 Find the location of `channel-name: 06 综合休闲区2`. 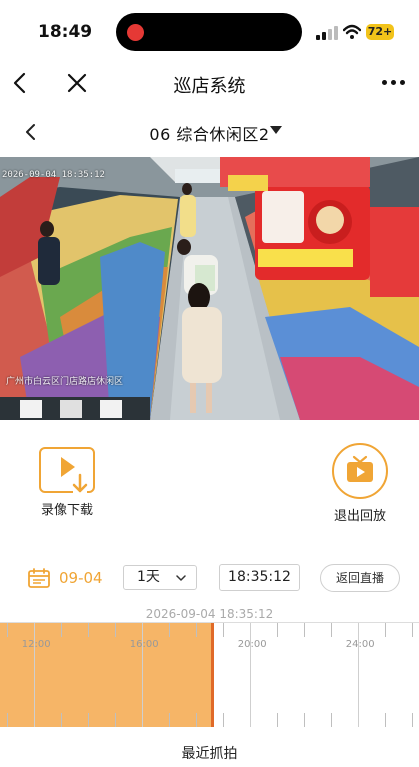

channel-name: 06 综合休闲区2 is located at coordinates (209, 133).